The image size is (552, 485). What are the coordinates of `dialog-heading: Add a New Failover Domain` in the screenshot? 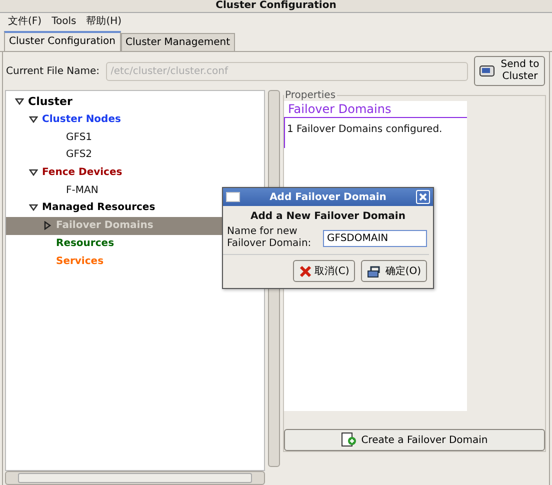 It's located at (328, 217).